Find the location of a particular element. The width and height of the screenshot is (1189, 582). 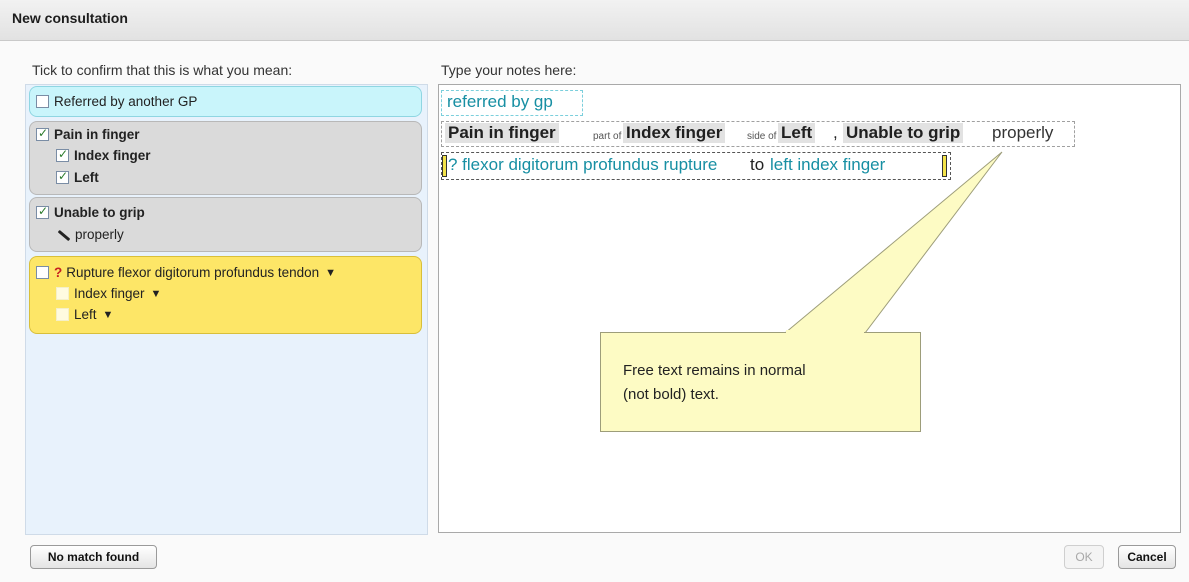

cancel-button: Cancel is located at coordinates (1147, 557).